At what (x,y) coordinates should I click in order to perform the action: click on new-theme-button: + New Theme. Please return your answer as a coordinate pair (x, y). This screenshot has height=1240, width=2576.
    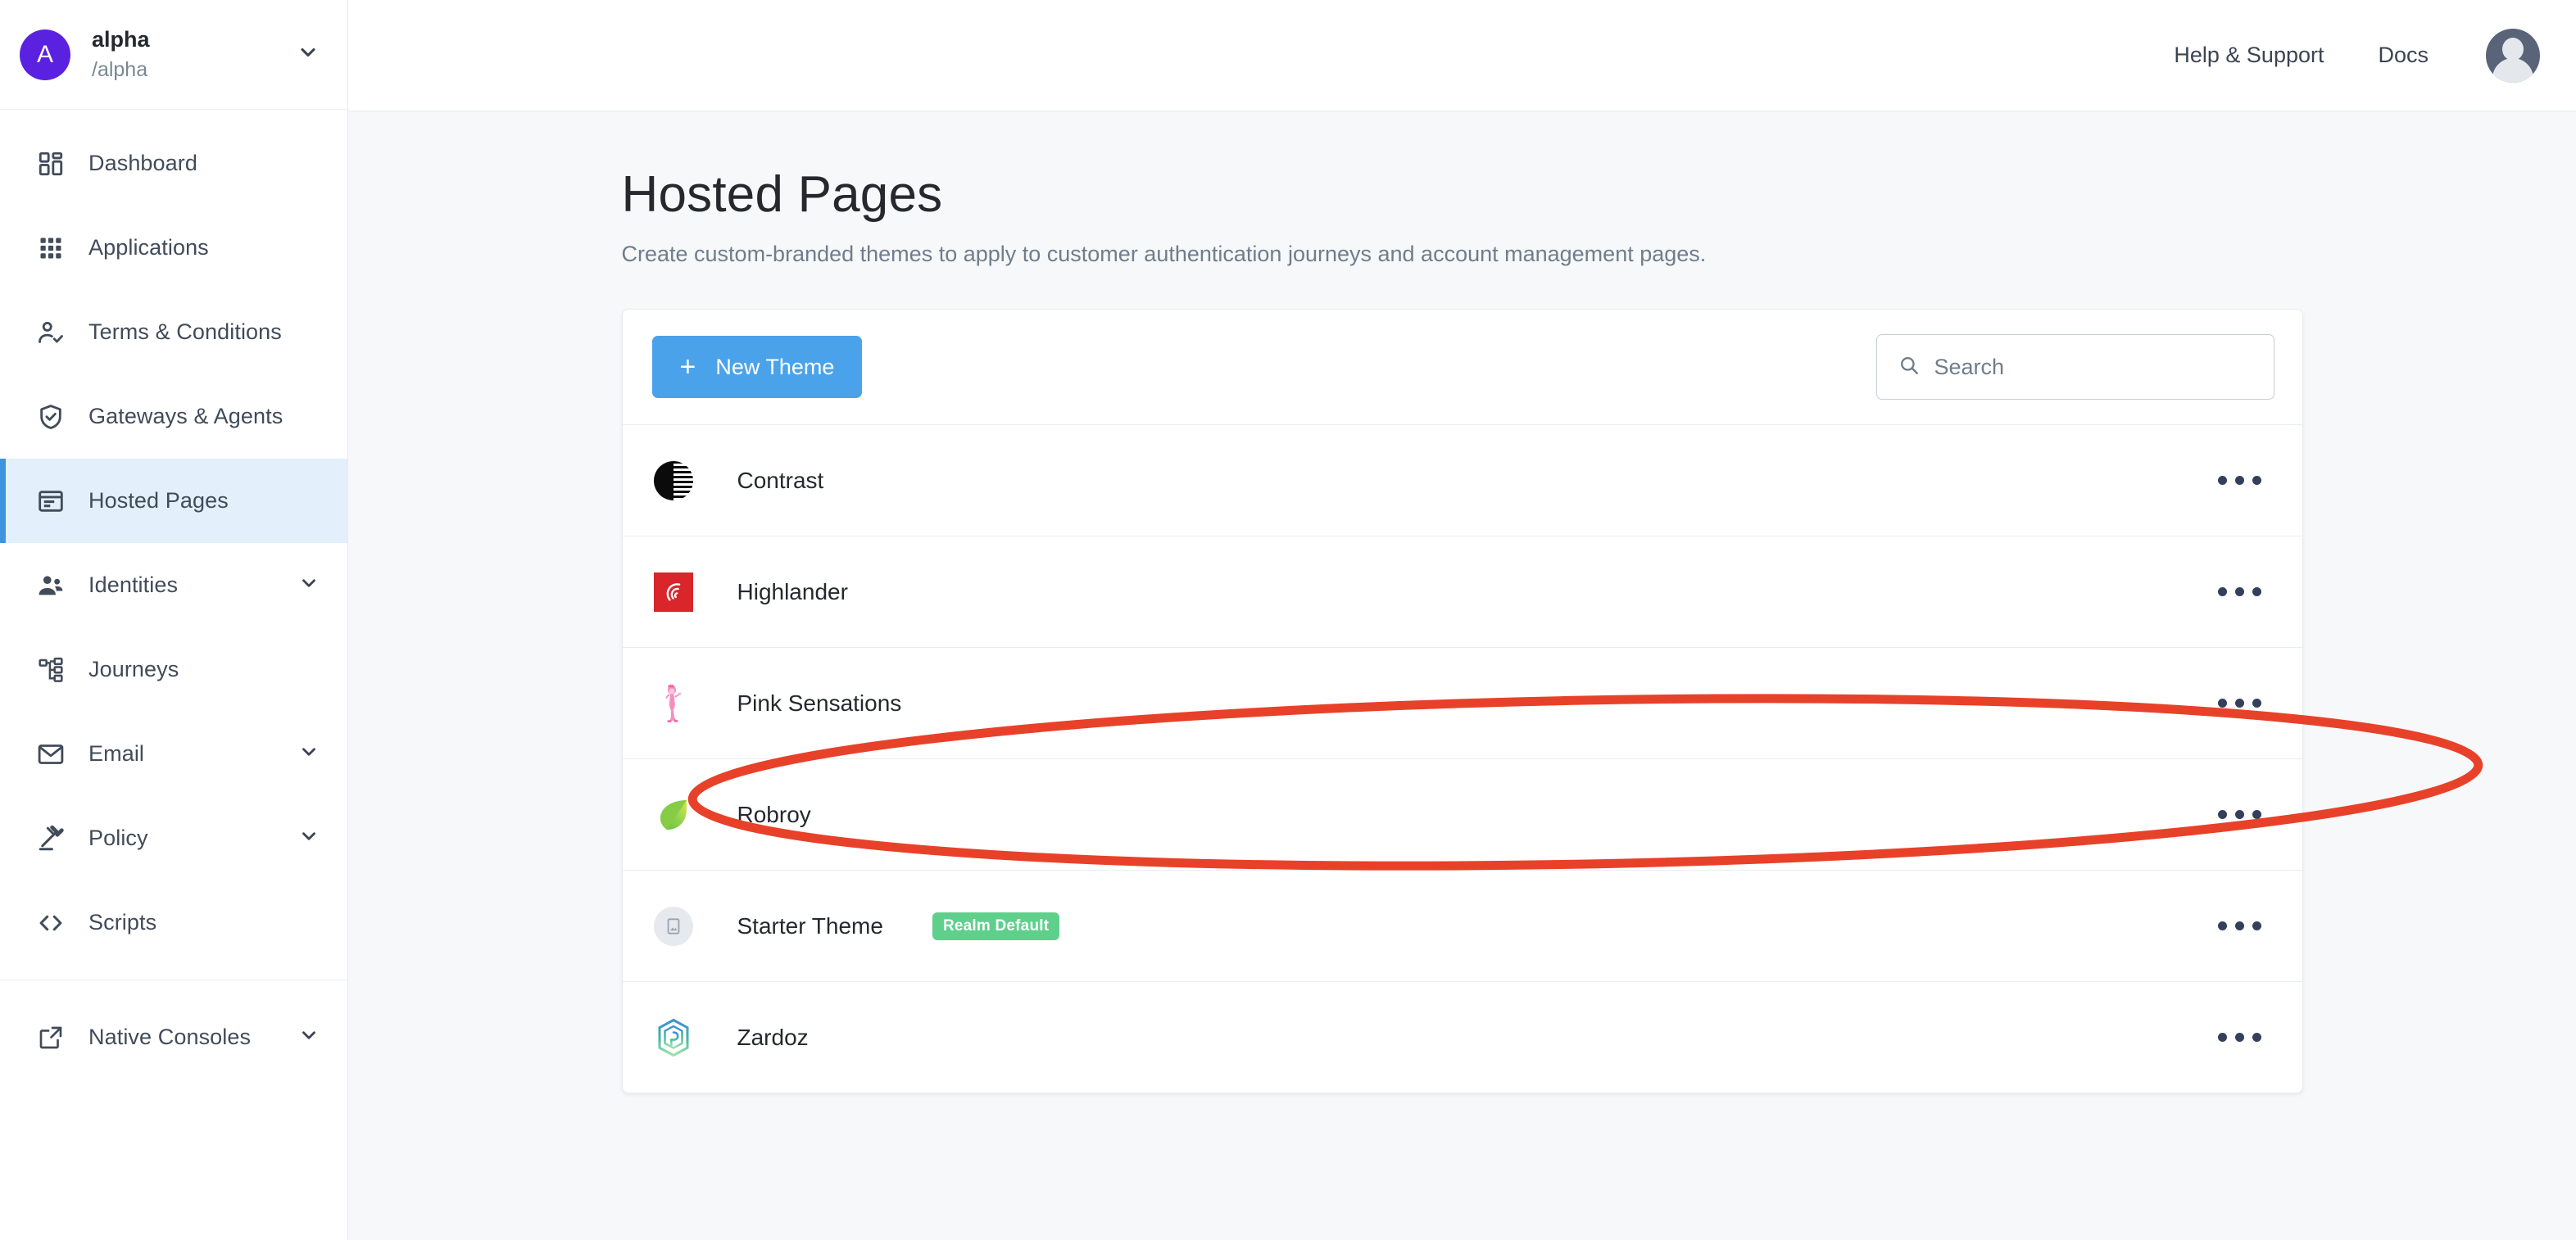
    Looking at the image, I should click on (757, 367).